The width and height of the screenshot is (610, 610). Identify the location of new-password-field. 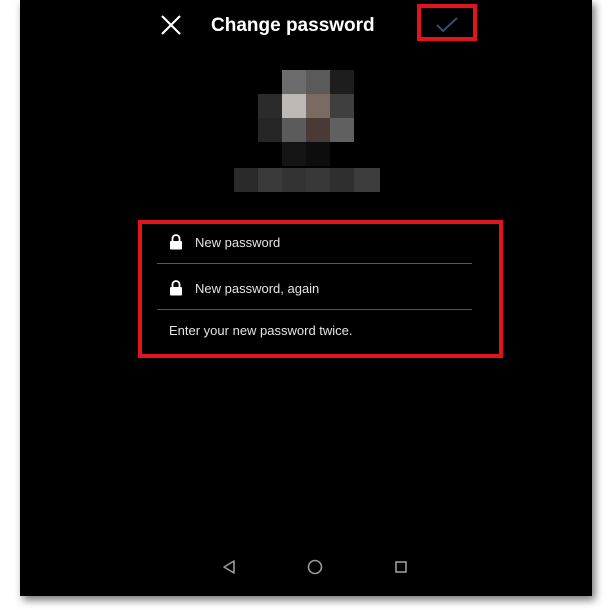
(314, 244).